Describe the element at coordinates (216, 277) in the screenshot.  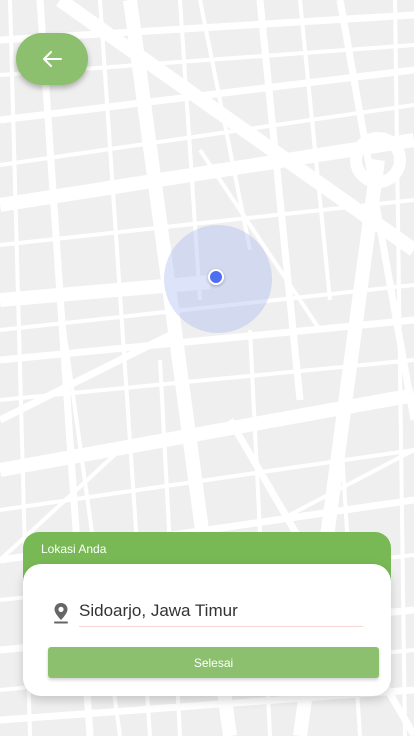
I see `current-location-dot` at that location.